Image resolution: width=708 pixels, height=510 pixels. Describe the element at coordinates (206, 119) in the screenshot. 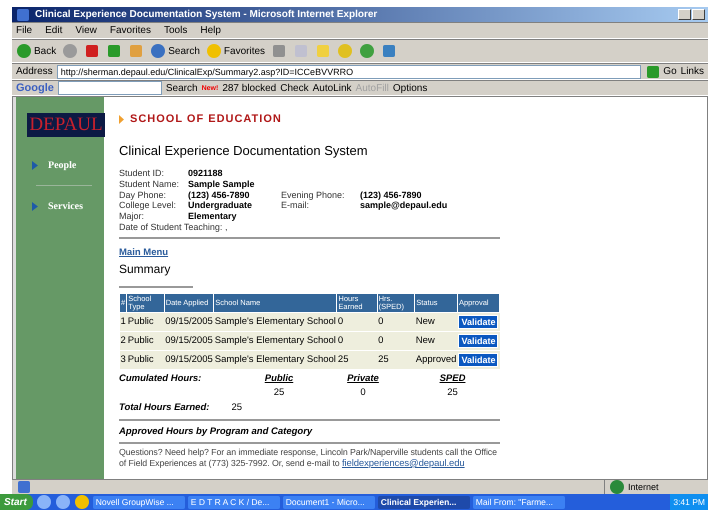

I see `school-header: SCHOOL OF EDUCATION` at that location.